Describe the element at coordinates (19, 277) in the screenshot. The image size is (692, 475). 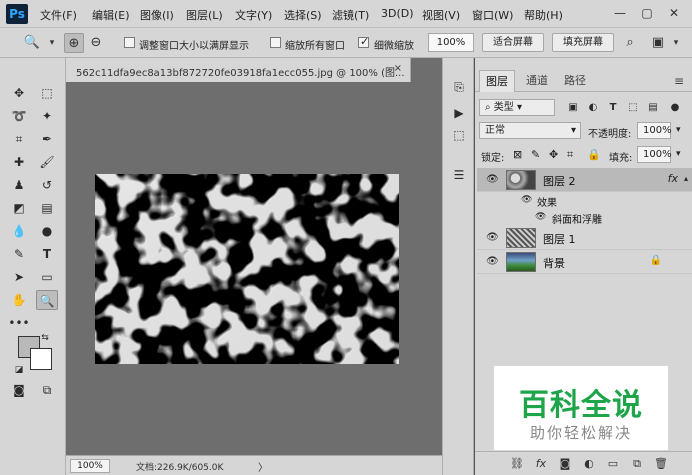
I see `path-selection-tool-icon: ➤` at that location.